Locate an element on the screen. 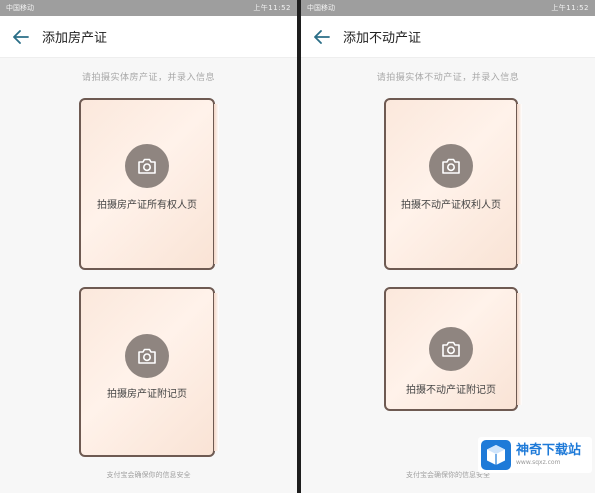 The width and height of the screenshot is (595, 493). card-label: 拍摄不动产证权利人页 is located at coordinates (451, 205).